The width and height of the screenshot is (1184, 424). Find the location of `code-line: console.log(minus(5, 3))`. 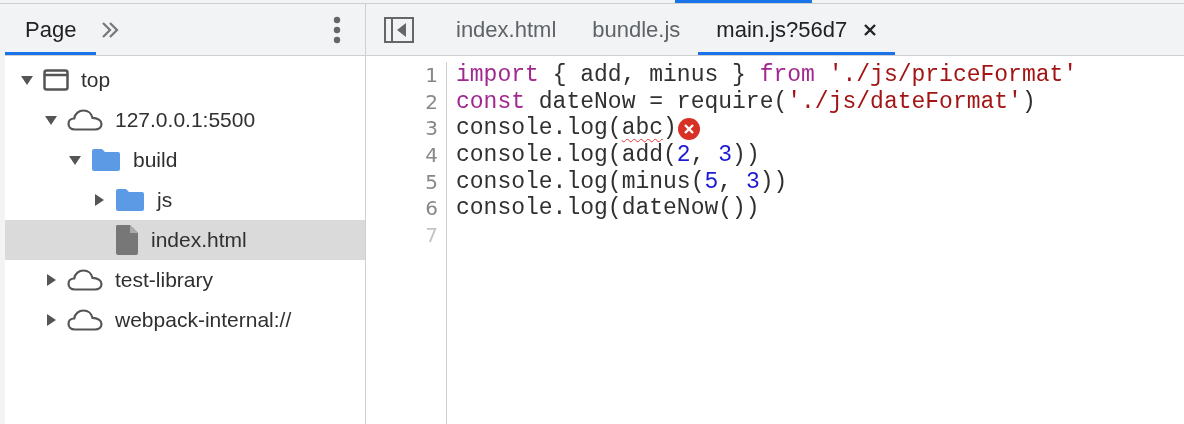

code-line: console.log(minus(5, 3)) is located at coordinates (622, 182).